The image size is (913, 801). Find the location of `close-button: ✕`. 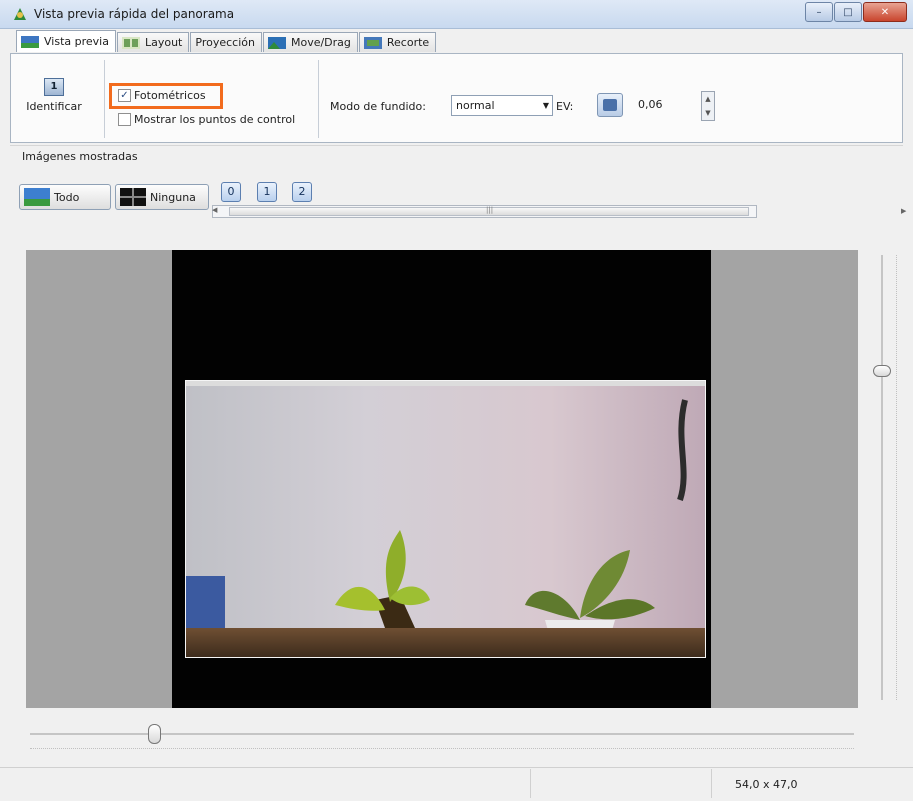

close-button: ✕ is located at coordinates (885, 12).